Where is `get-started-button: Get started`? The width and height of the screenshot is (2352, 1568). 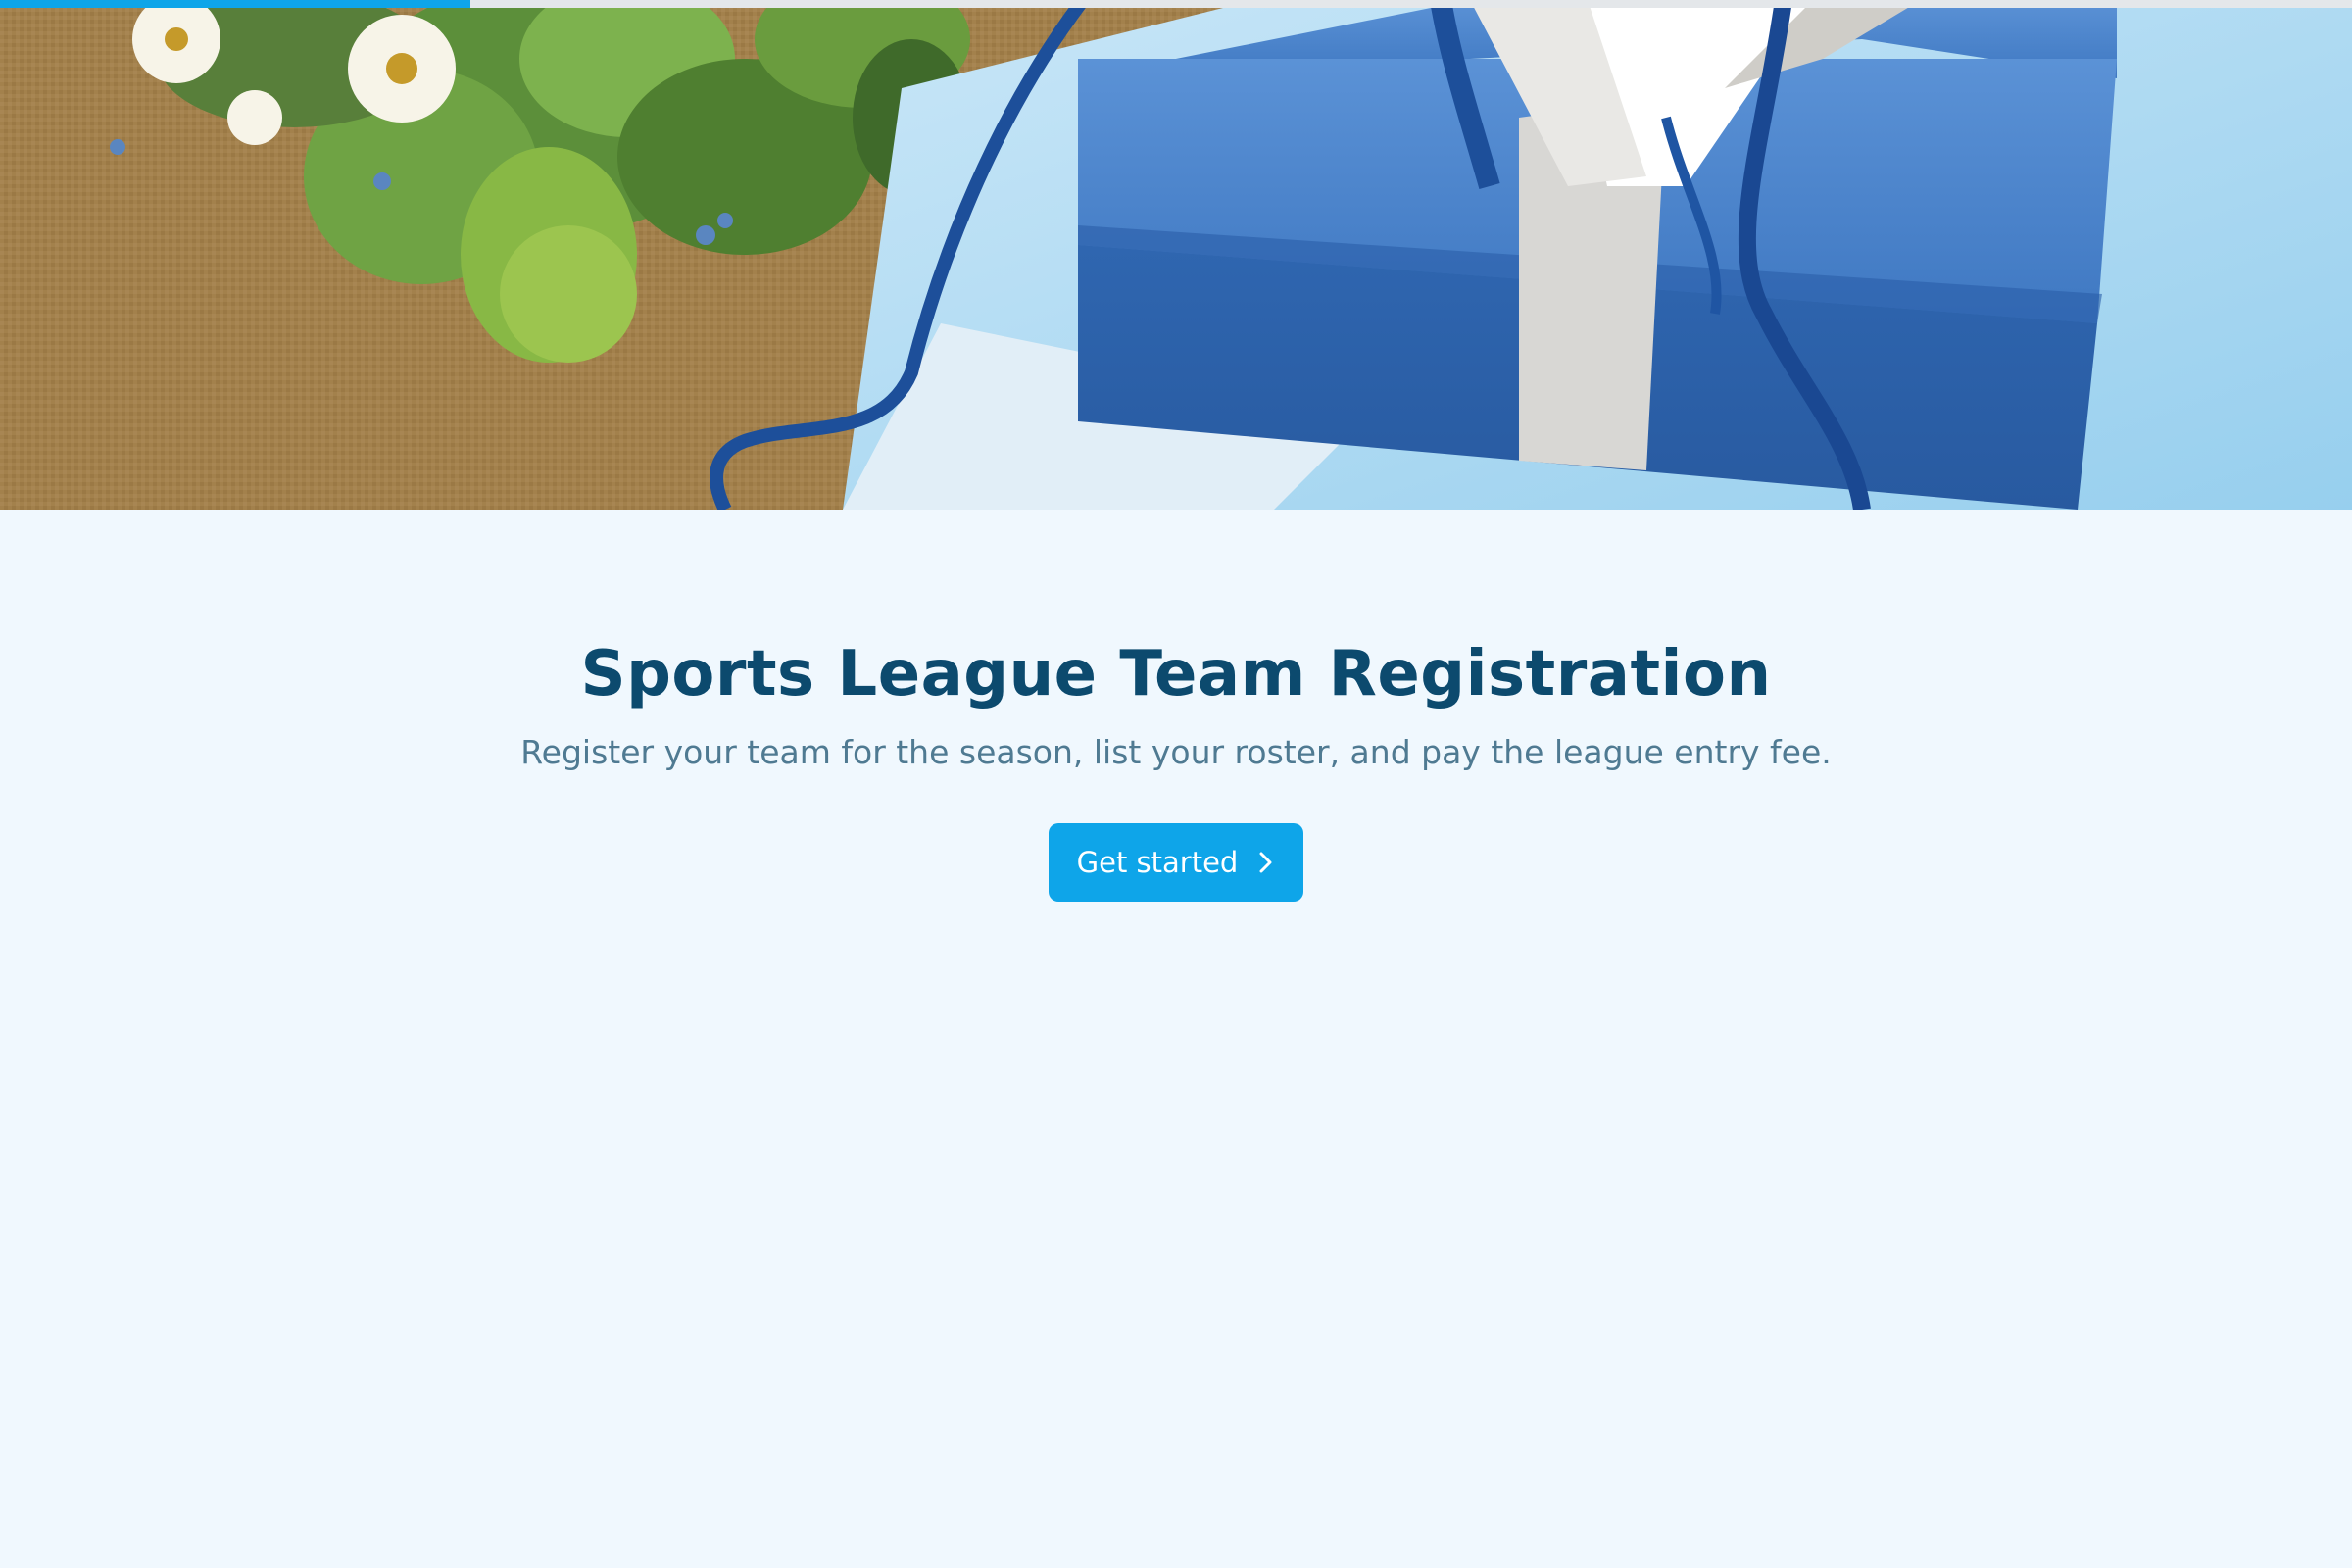
get-started-button: Get started is located at coordinates (1176, 862).